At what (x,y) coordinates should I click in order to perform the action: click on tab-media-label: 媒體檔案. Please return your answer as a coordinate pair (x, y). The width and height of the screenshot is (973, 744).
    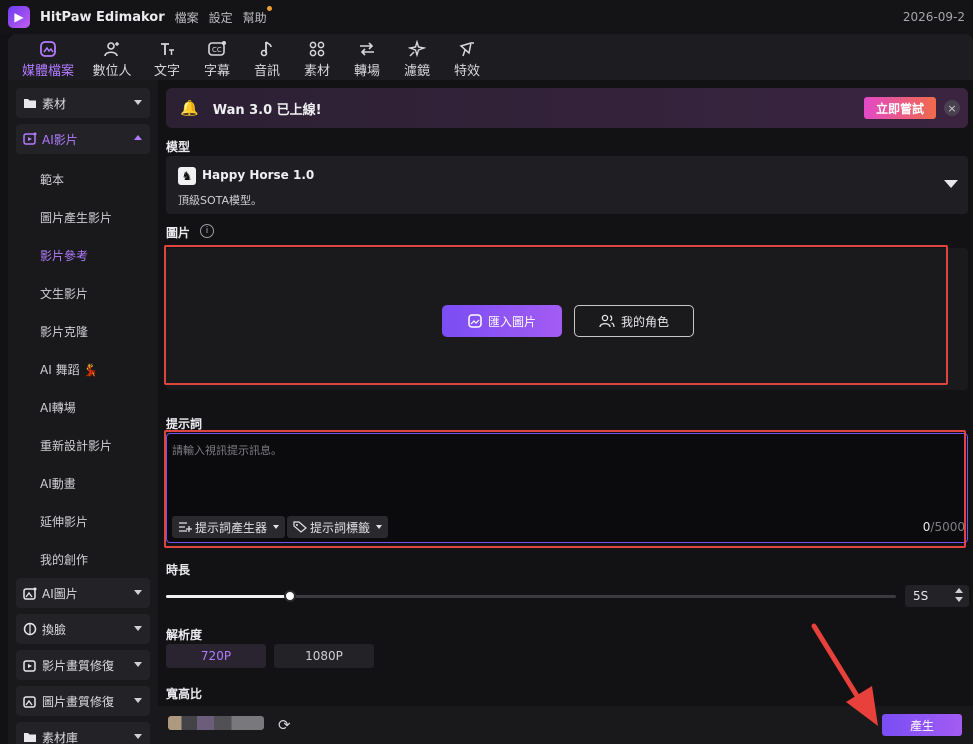
    Looking at the image, I should click on (47, 71).